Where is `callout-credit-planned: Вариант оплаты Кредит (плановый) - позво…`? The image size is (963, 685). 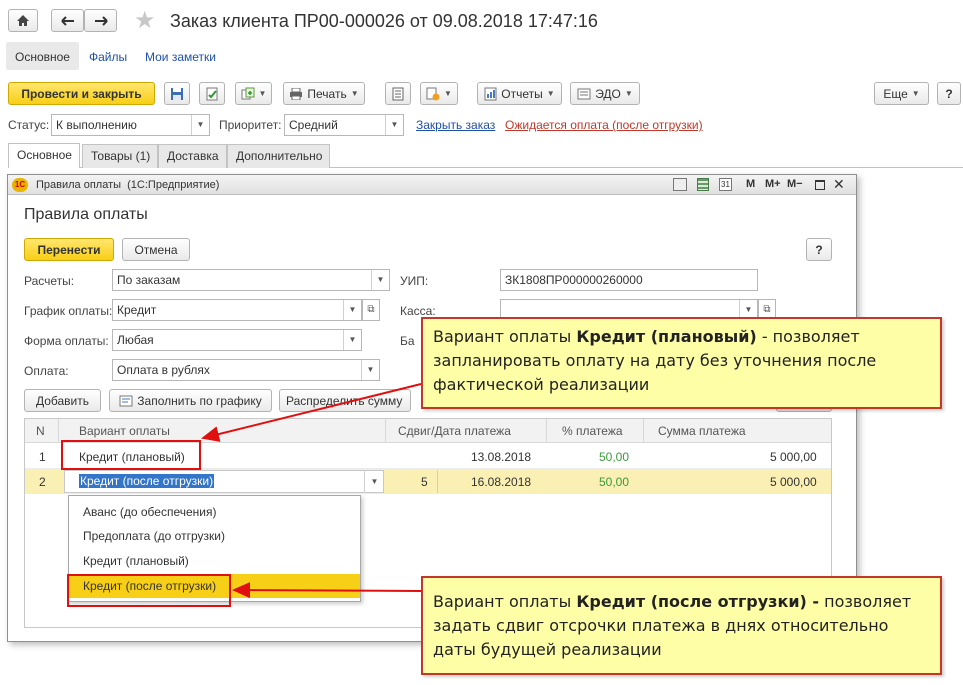
callout-credit-planned: Вариант оплаты Кредит (плановый) - позво… is located at coordinates (681, 363).